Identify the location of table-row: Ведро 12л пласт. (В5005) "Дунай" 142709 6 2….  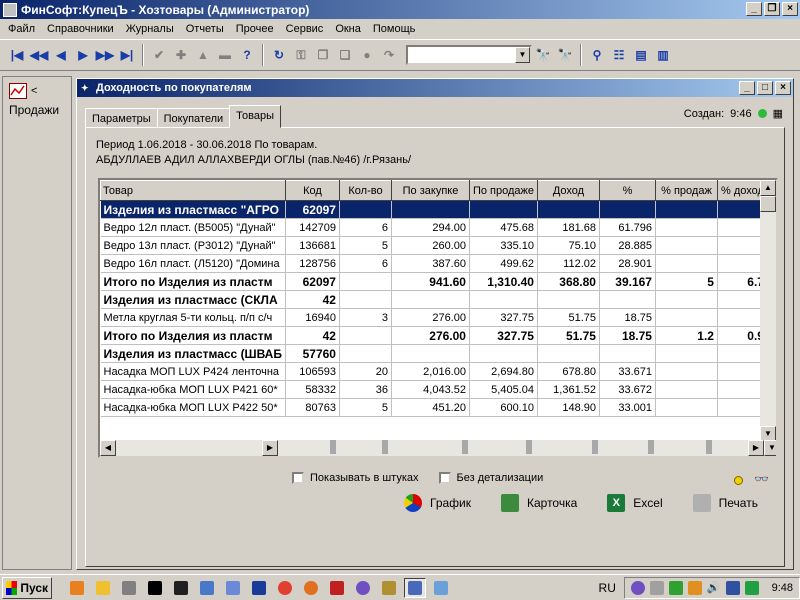
(434, 227).